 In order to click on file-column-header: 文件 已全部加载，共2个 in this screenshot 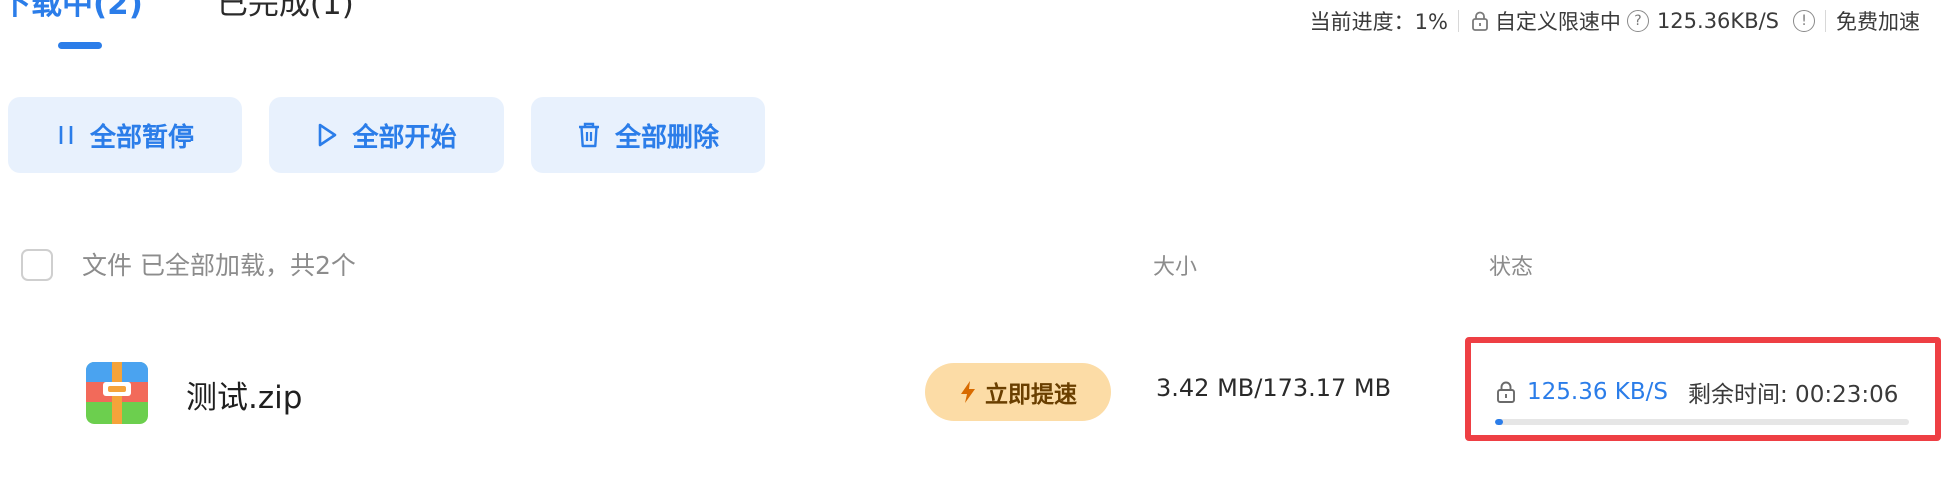, I will do `click(219, 265)`.